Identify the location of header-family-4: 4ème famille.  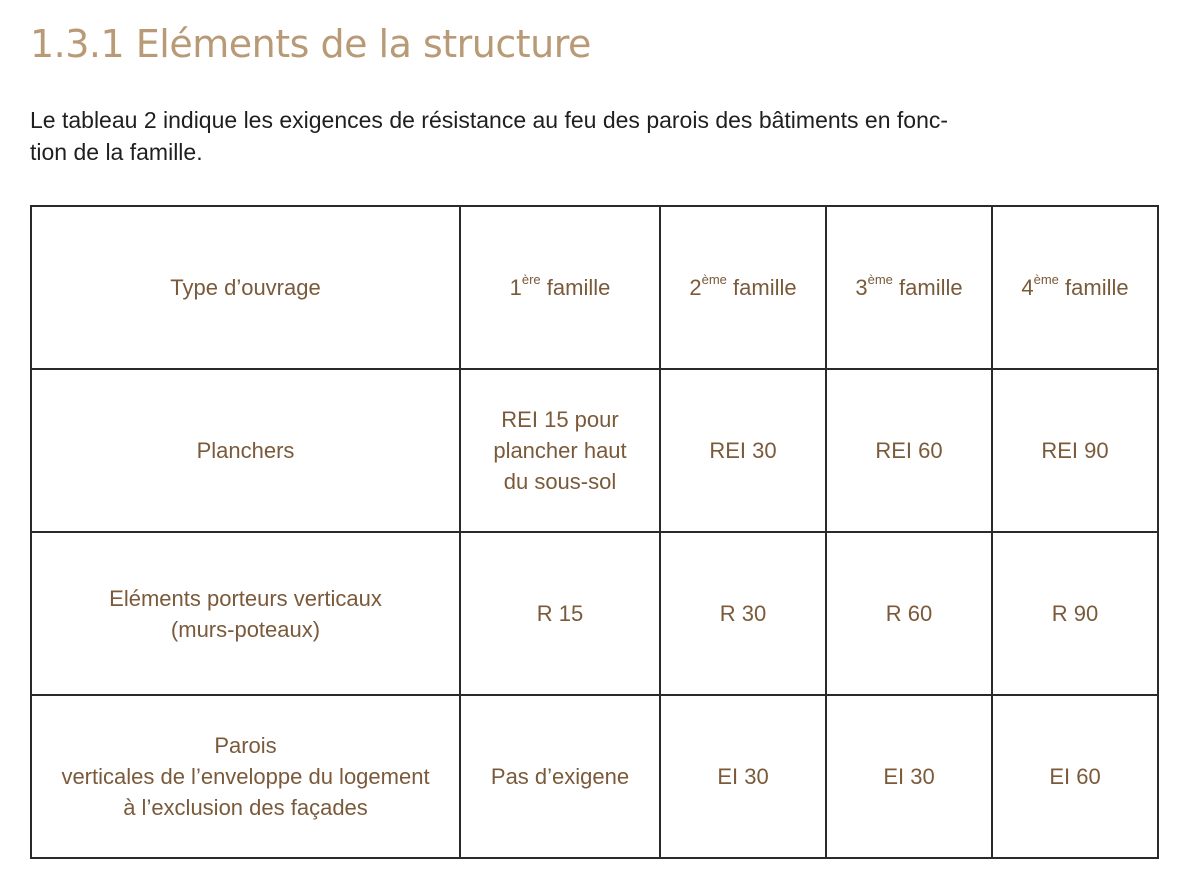
(1075, 287).